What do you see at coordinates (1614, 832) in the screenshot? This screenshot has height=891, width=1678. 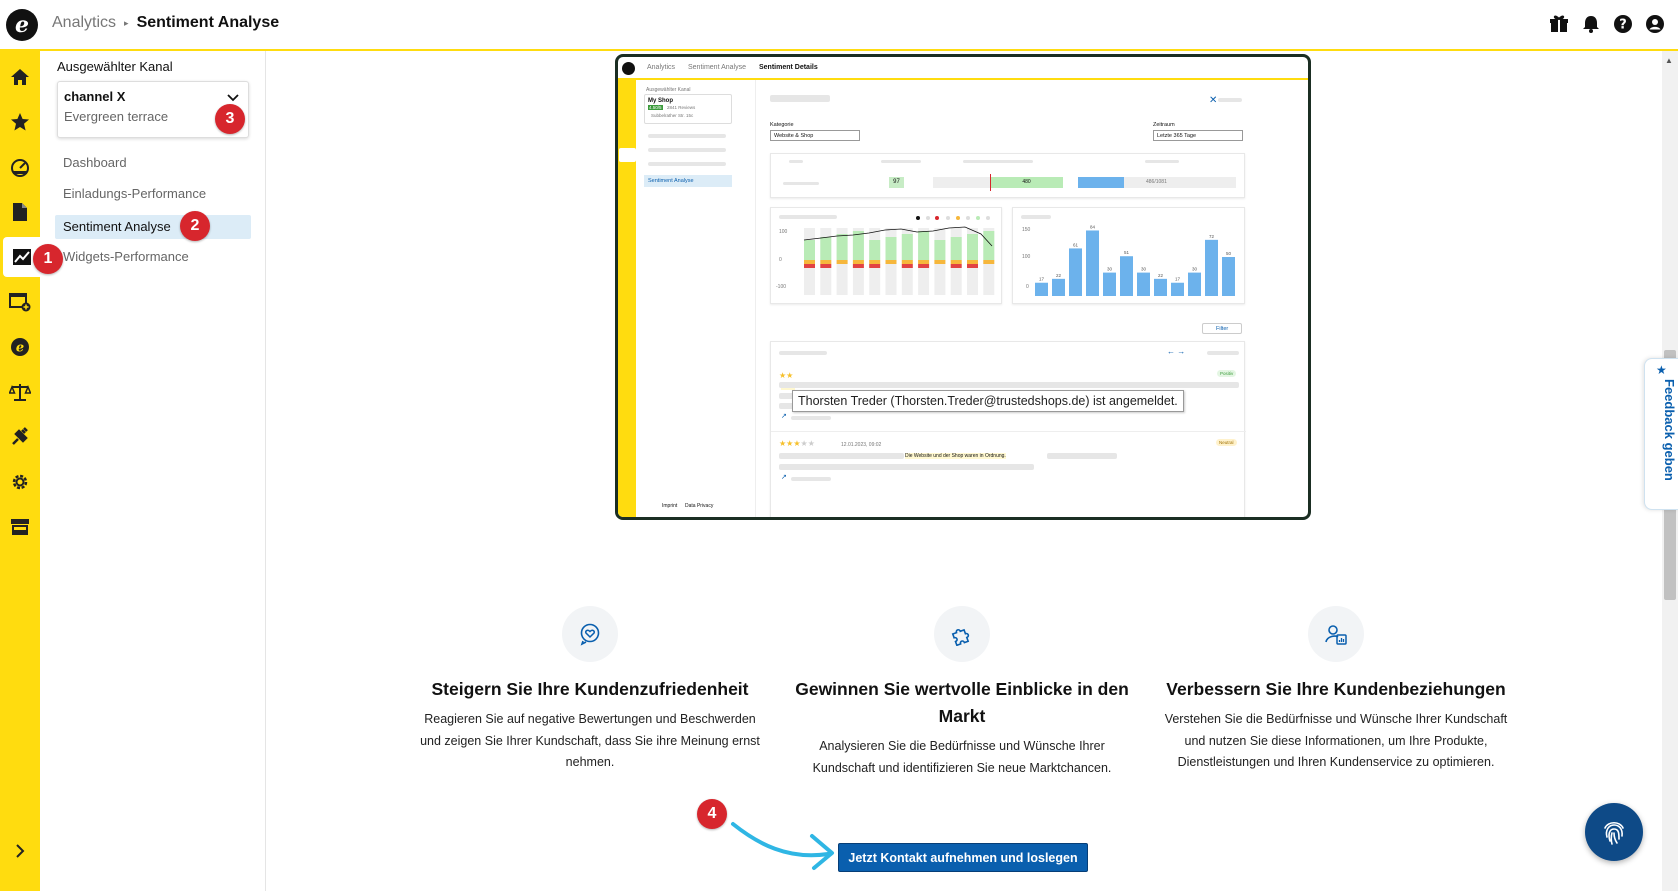 I see `fingerprint-privacy-button` at bounding box center [1614, 832].